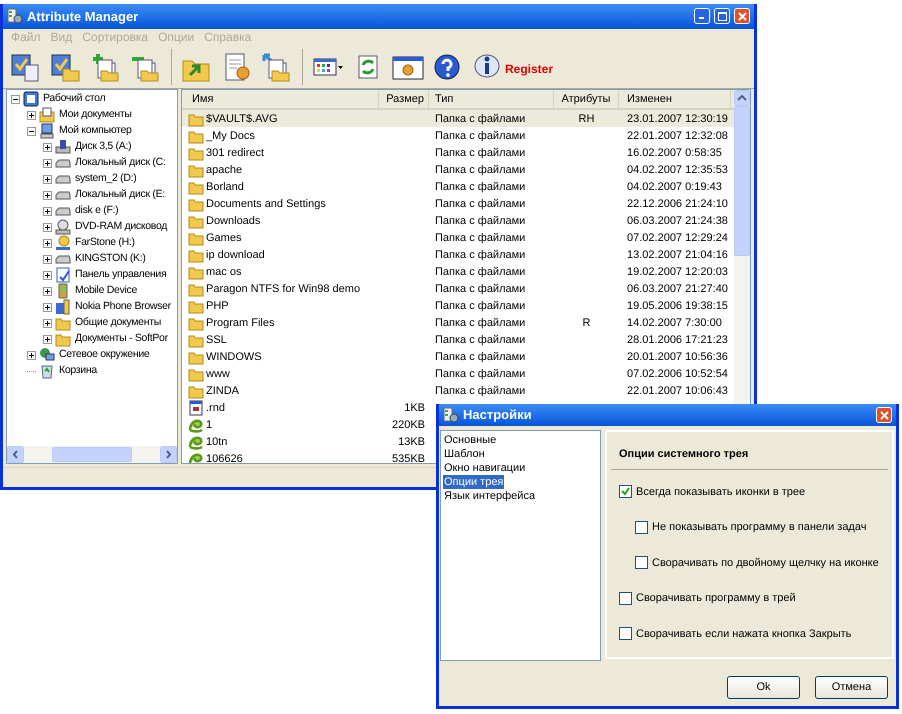  Describe the element at coordinates (215, 408) in the screenshot. I see `file-name: .rnd` at that location.